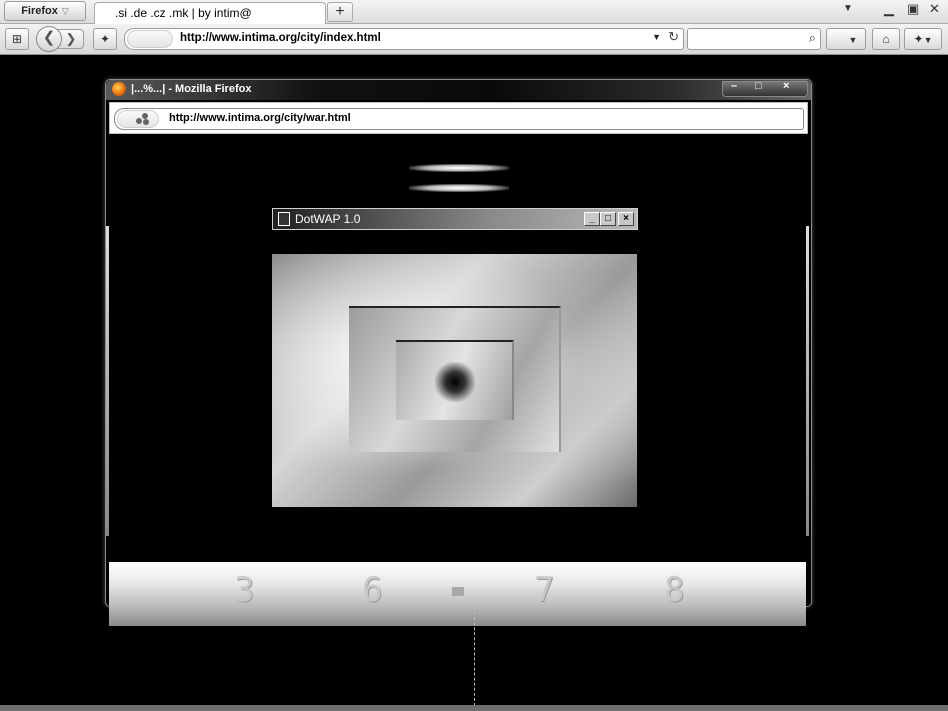 The width and height of the screenshot is (948, 711). I want to click on back-button: ❮, so click(49, 39).